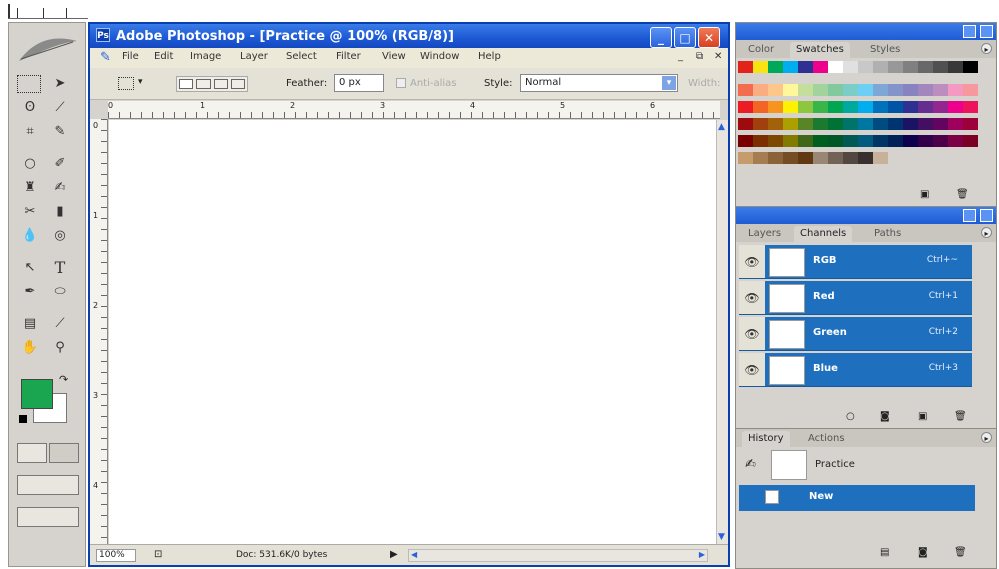 The height and width of the screenshot is (569, 999). Describe the element at coordinates (855, 262) in the screenshot. I see `channel-row: 👁 RGB Ctrl+~` at that location.